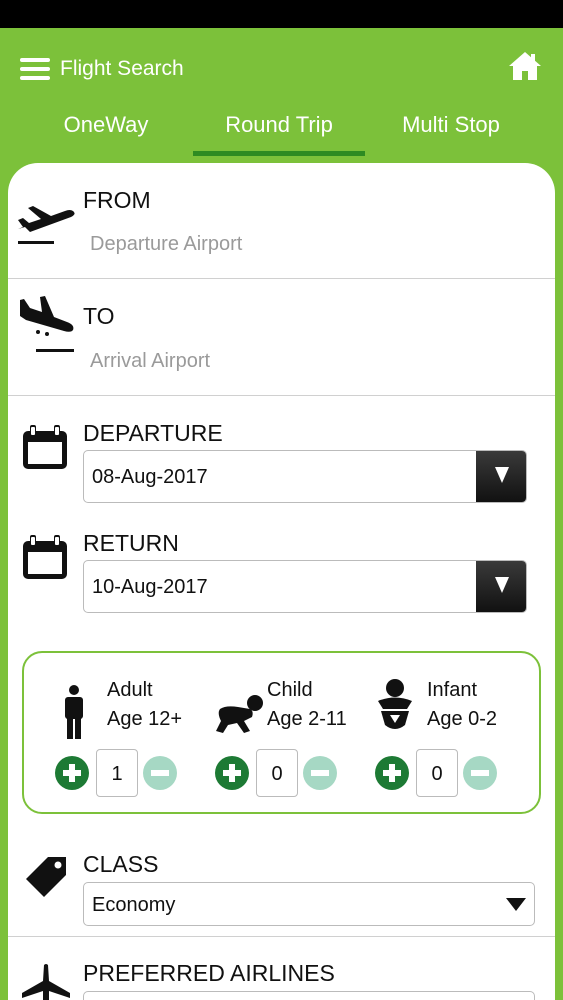 The image size is (563, 1000). What do you see at coordinates (307, 719) in the screenshot?
I see `child-age: Age 2-11` at bounding box center [307, 719].